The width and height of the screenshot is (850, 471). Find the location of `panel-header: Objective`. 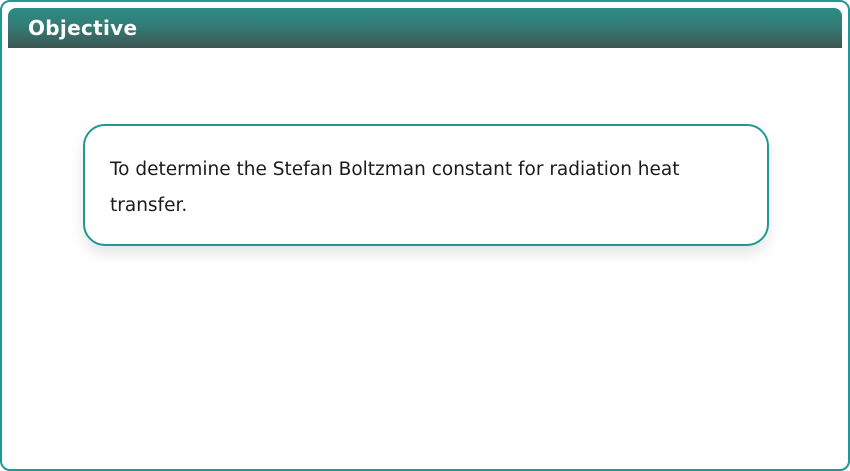

panel-header: Objective is located at coordinates (425, 28).